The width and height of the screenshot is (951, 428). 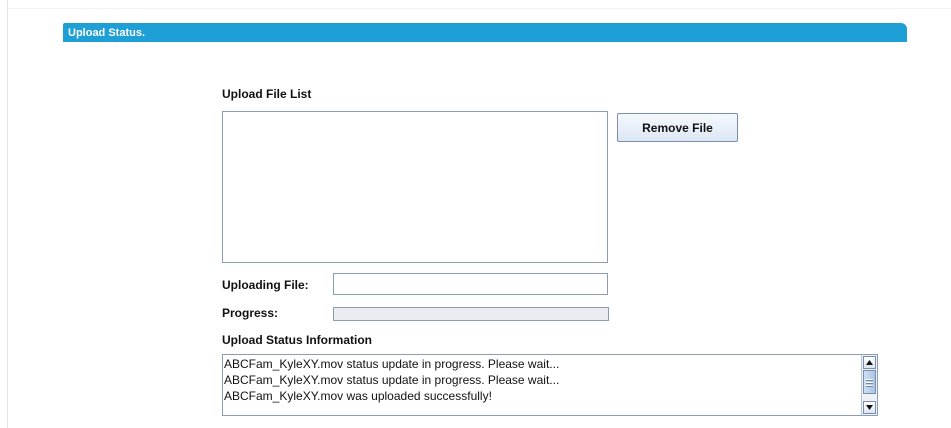 I want to click on arrow-up-icon, so click(x=869, y=362).